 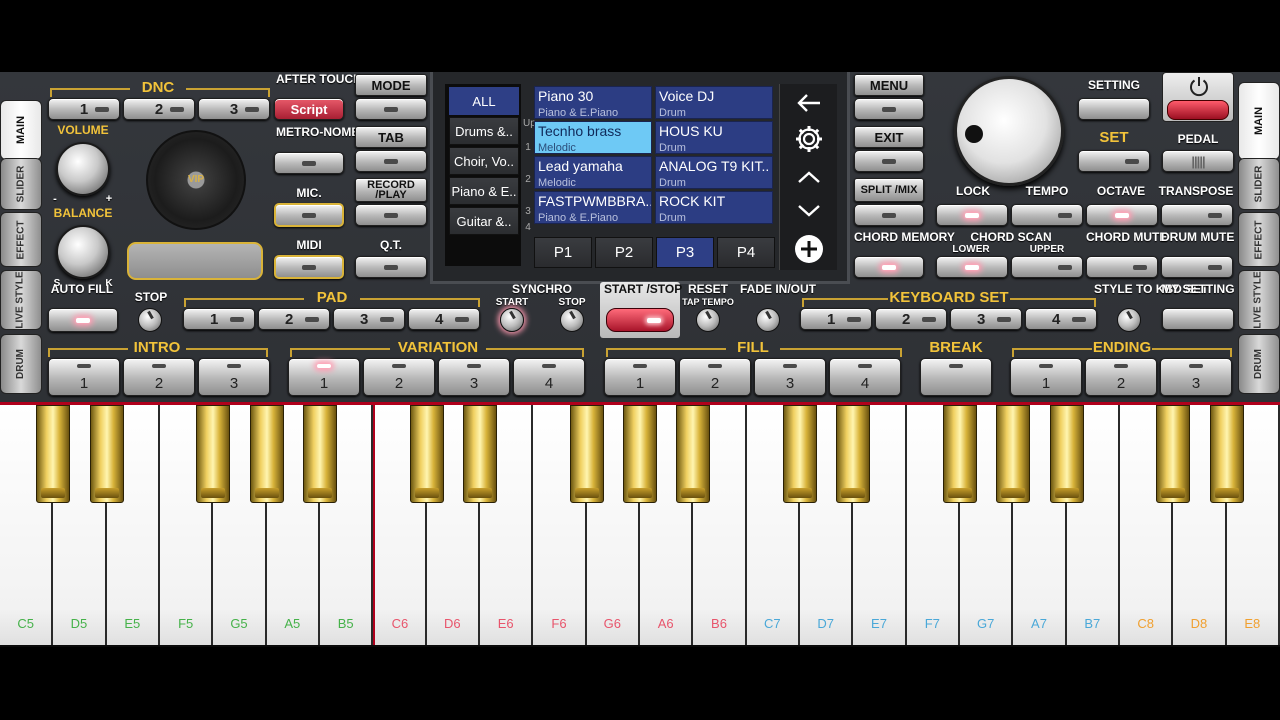 I want to click on dnc-3-button: 3, so click(x=234, y=109).